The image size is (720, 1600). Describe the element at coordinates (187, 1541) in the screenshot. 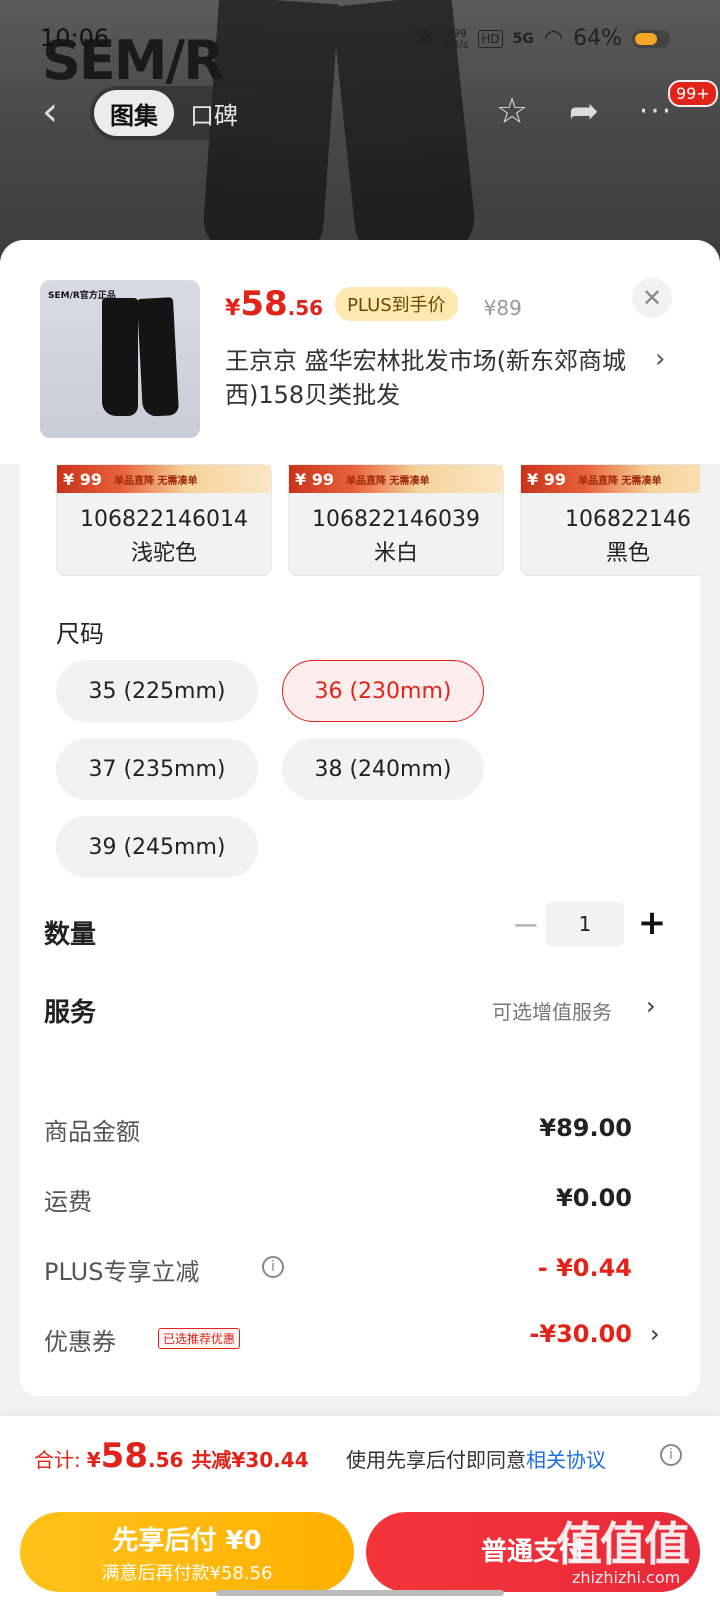

I see `pay-later-main: 先享后付 ¥0` at that location.